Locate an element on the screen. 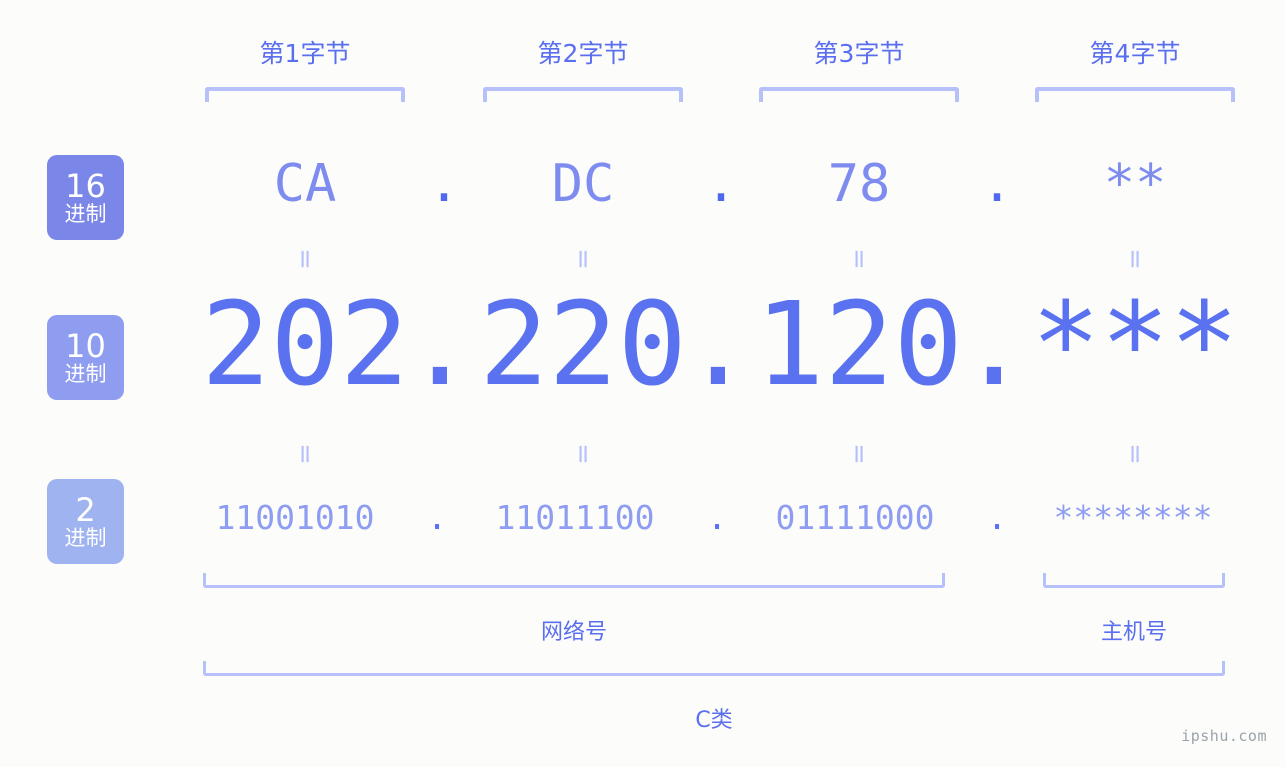  ip-class-label: C类 is located at coordinates (714, 720).